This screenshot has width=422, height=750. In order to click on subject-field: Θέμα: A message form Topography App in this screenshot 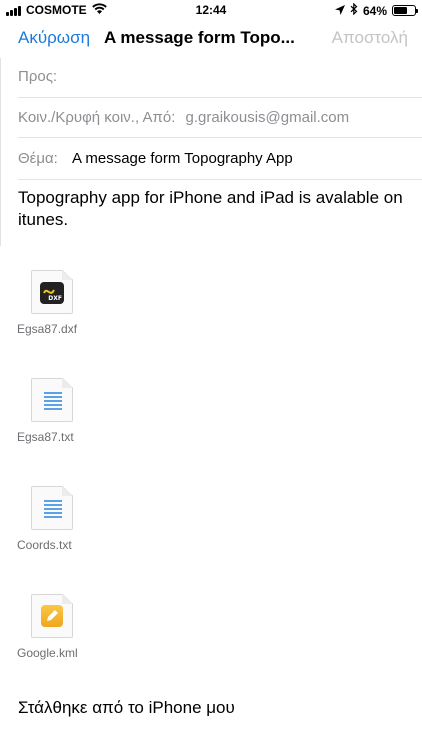, I will do `click(220, 159)`.